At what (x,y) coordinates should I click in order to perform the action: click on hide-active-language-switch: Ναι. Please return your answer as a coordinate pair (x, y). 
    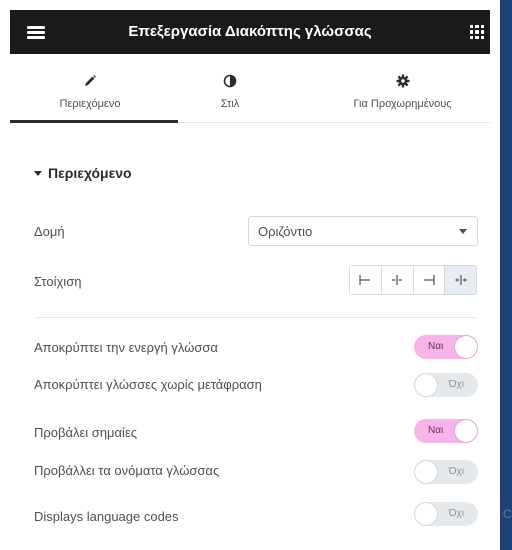
    Looking at the image, I should click on (446, 347).